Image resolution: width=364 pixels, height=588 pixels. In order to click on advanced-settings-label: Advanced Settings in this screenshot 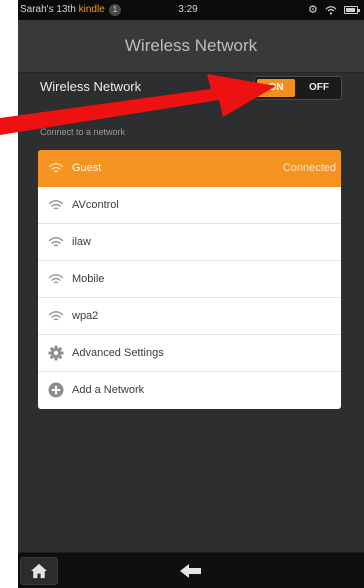, I will do `click(118, 353)`.